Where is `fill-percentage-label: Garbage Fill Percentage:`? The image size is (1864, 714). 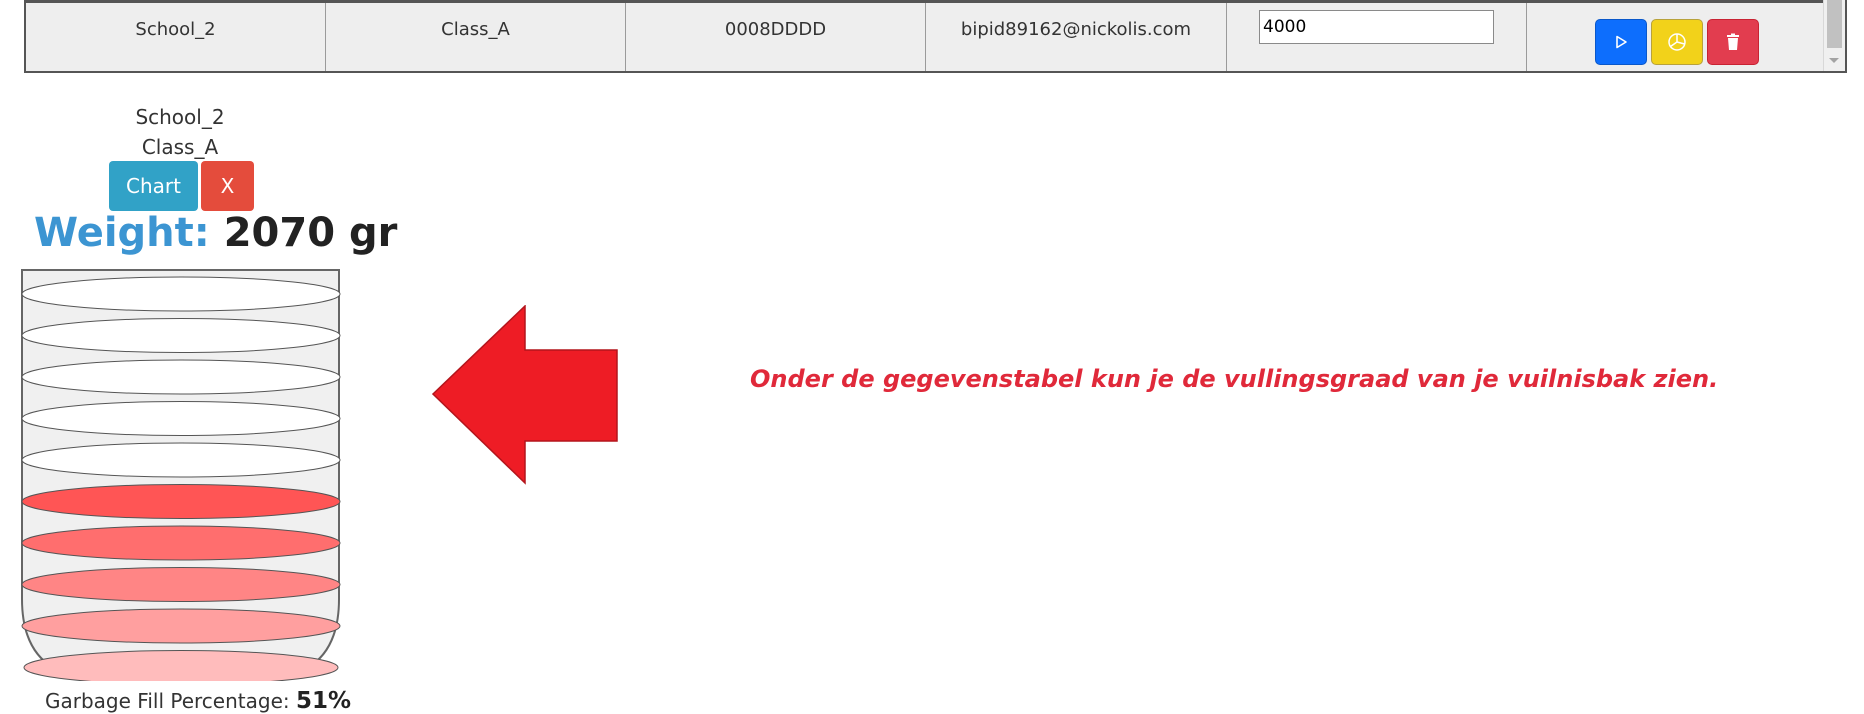
fill-percentage-label: Garbage Fill Percentage: is located at coordinates (167, 701).